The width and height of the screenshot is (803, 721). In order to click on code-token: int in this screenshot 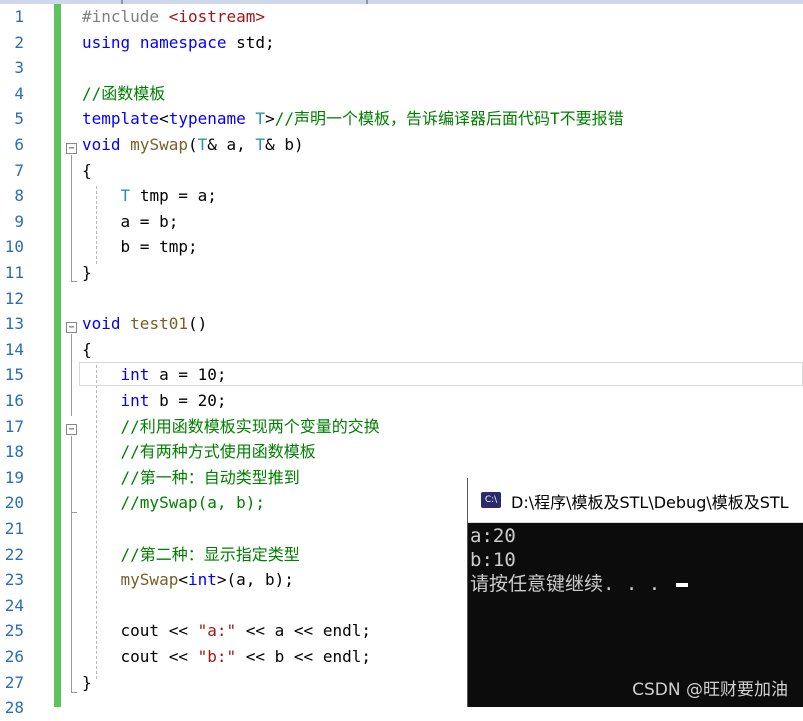, I will do `click(135, 400)`.